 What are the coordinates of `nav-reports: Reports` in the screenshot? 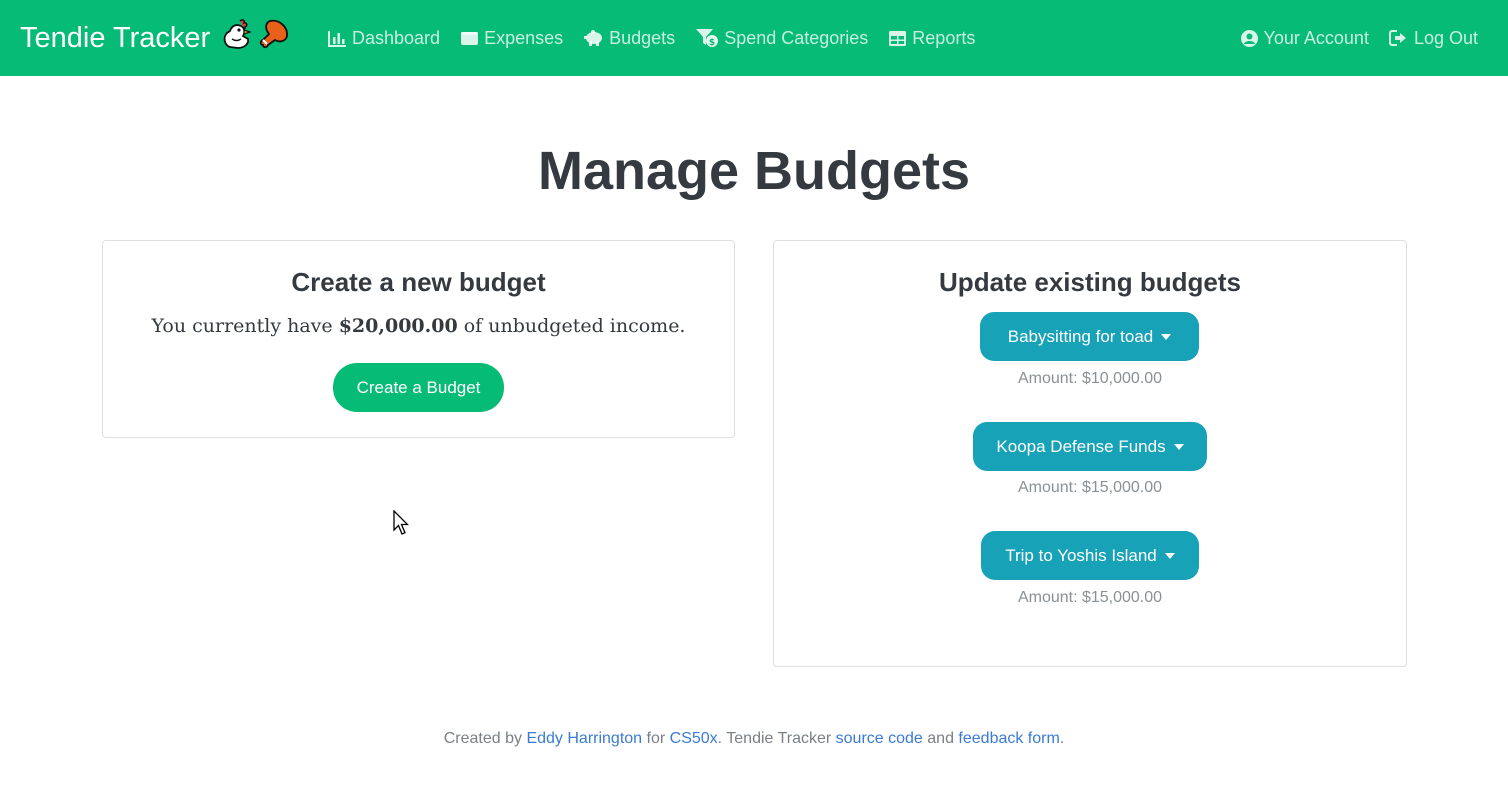 It's located at (931, 38).